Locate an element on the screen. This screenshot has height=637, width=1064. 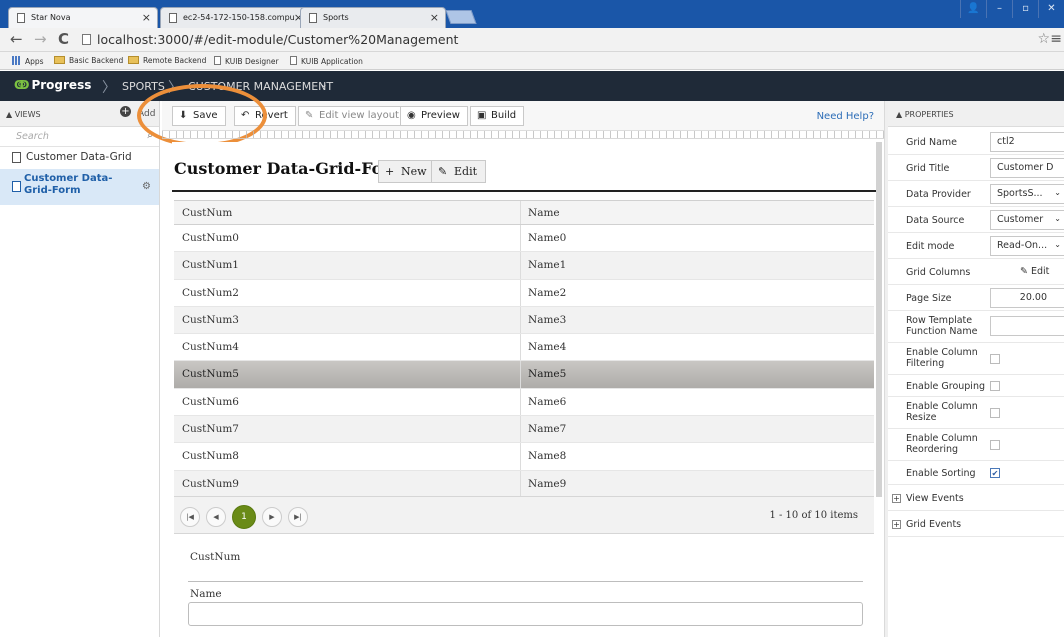
table-row: CustNum2 Name2 is located at coordinates (524, 293).